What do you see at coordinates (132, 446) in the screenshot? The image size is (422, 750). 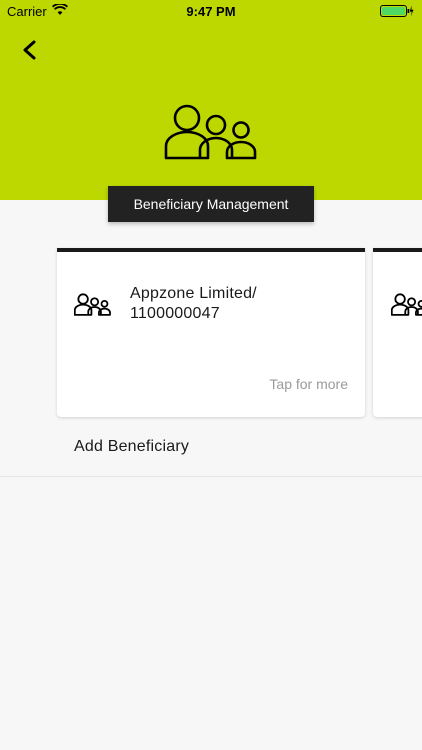 I see `add-beneficiary-label: Add Beneficiary` at bounding box center [132, 446].